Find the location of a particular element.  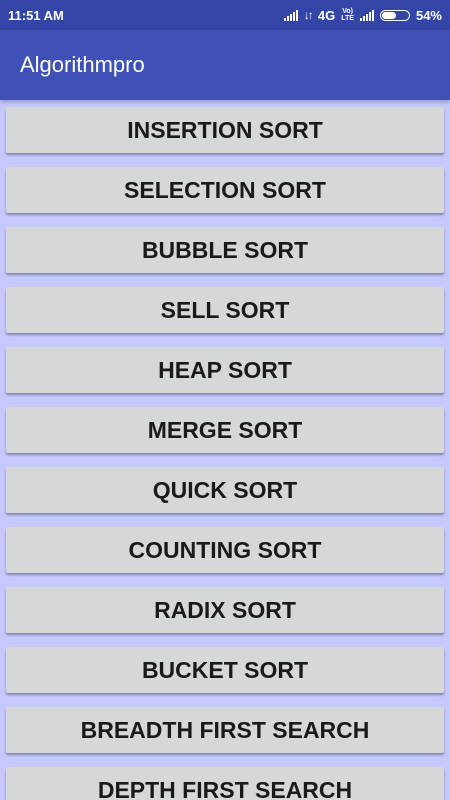

algorithm-button-selection-sort: SELECTION SORT is located at coordinates (225, 190).